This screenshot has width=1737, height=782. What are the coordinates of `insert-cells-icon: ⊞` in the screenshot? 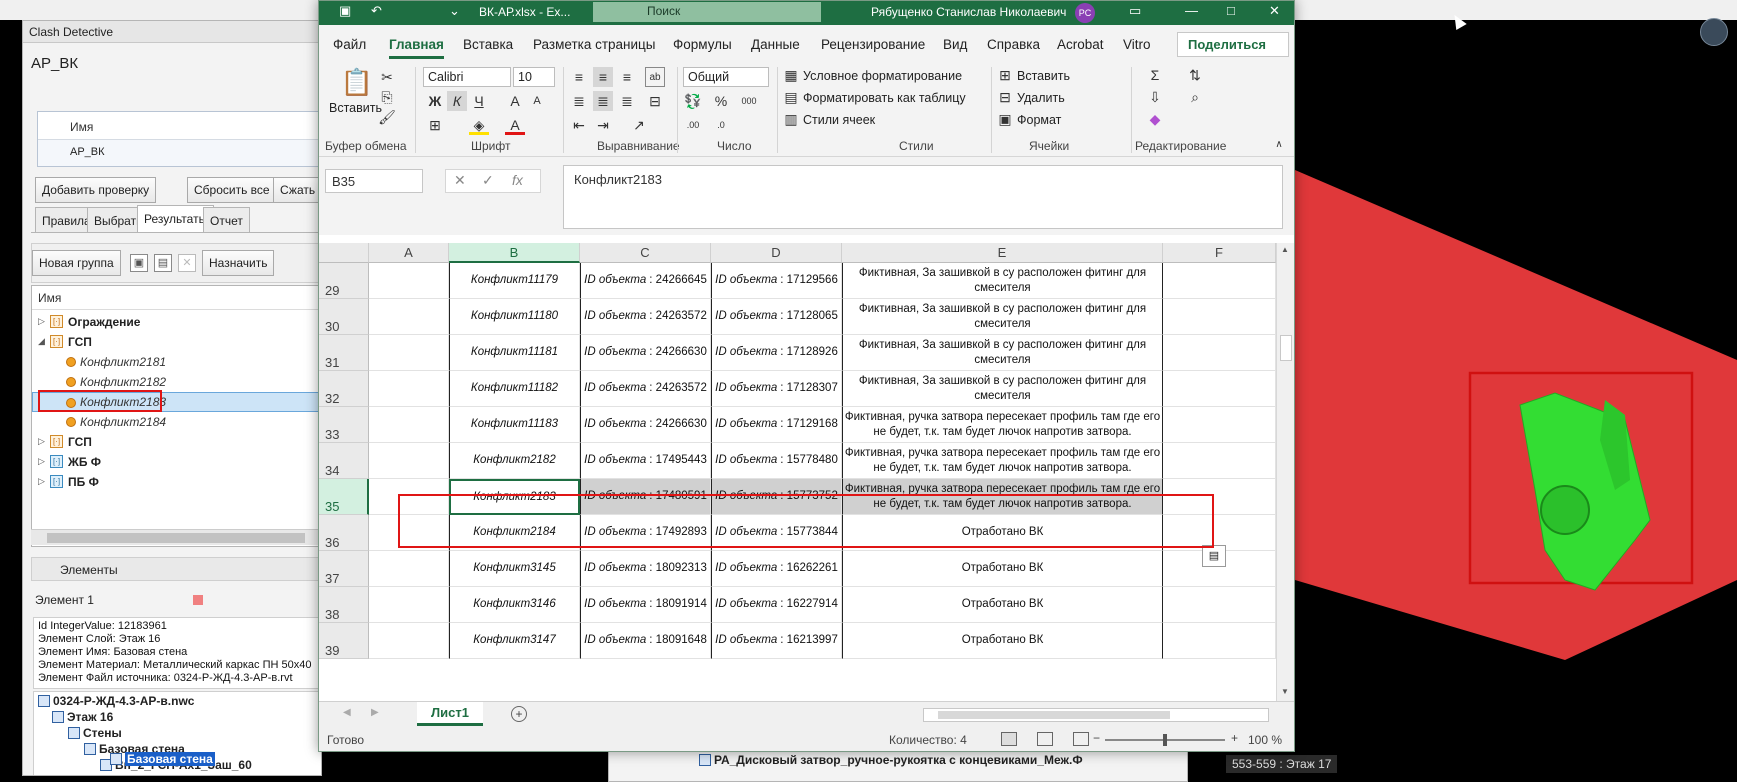 It's located at (1005, 75).